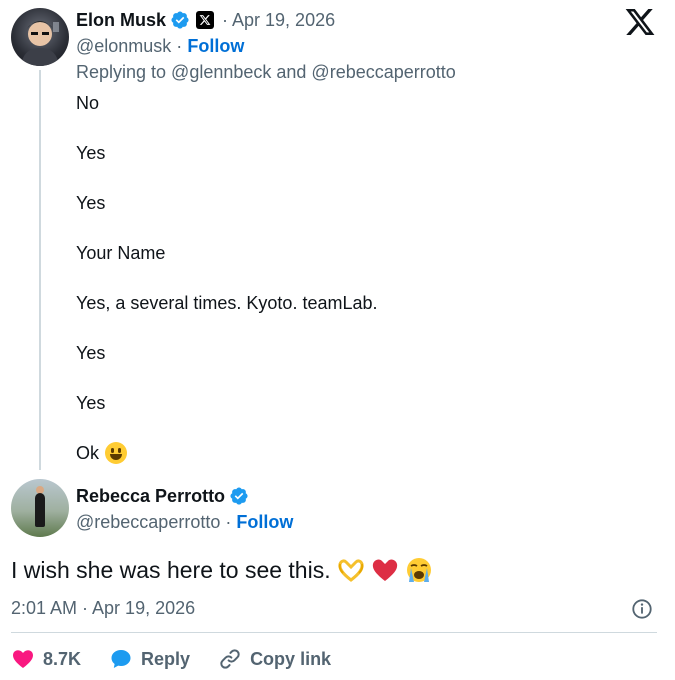  What do you see at coordinates (40, 43) in the screenshot?
I see `avatar-illustration` at bounding box center [40, 43].